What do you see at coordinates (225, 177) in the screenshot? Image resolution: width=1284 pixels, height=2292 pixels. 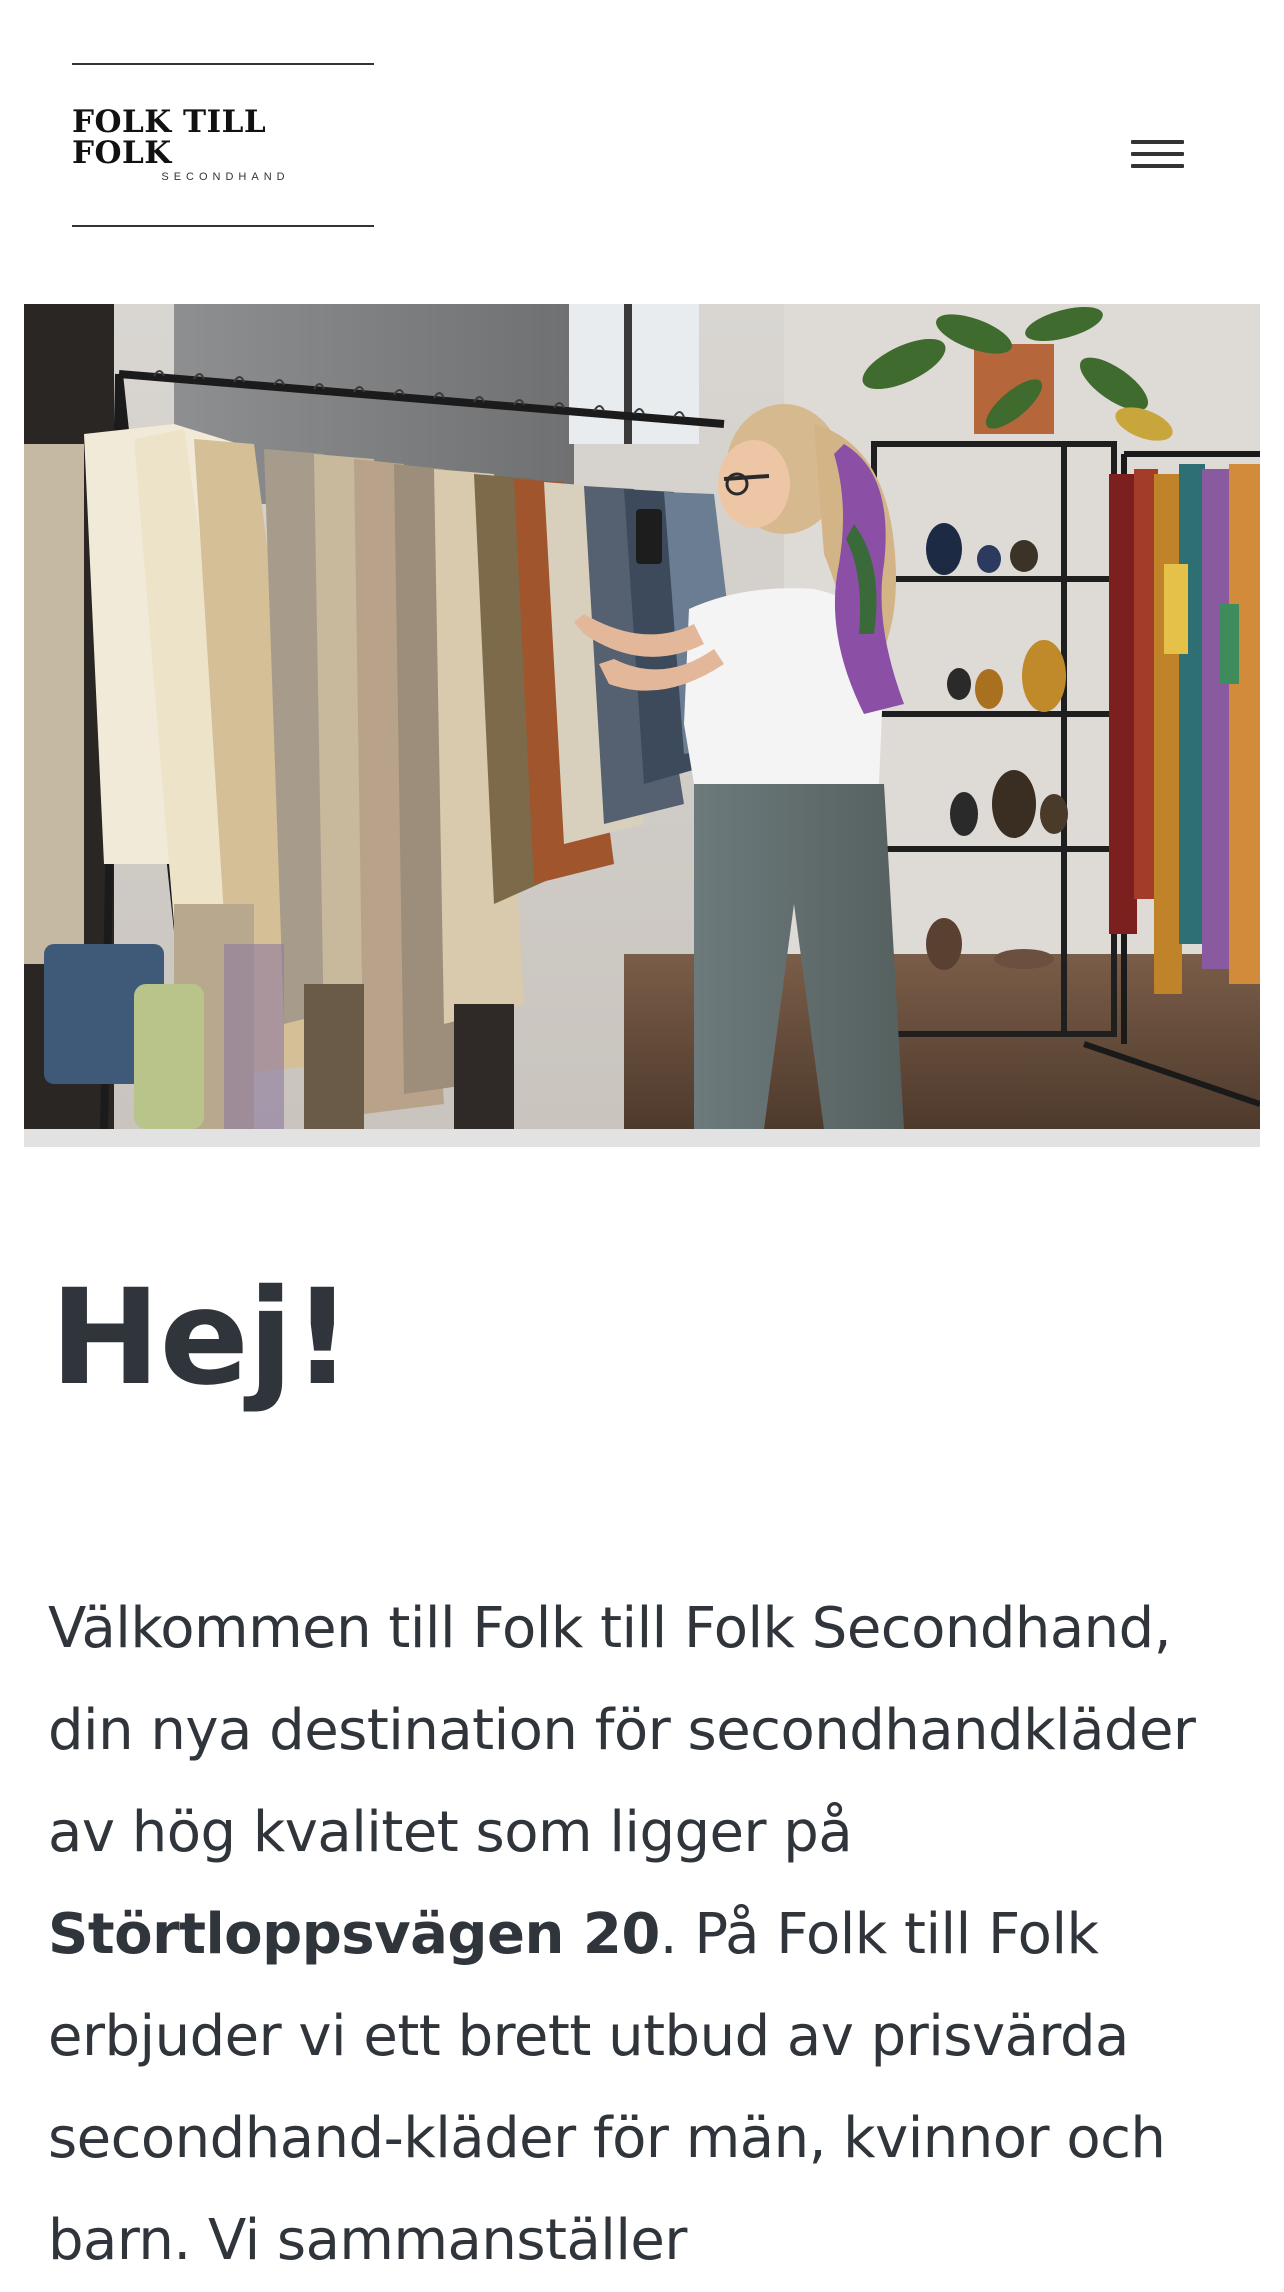 I see `logo-subtitle: SECONDHAND` at bounding box center [225, 177].